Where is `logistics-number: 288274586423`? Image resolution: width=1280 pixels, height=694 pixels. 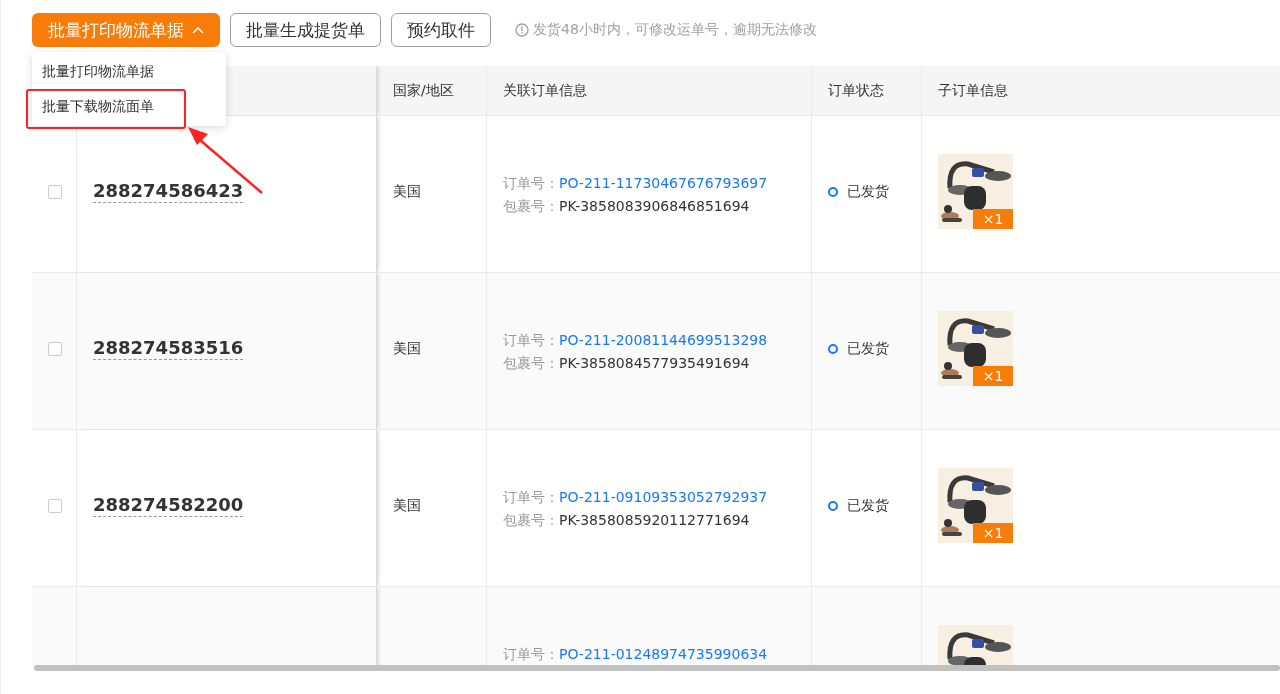 logistics-number: 288274586423 is located at coordinates (168, 191).